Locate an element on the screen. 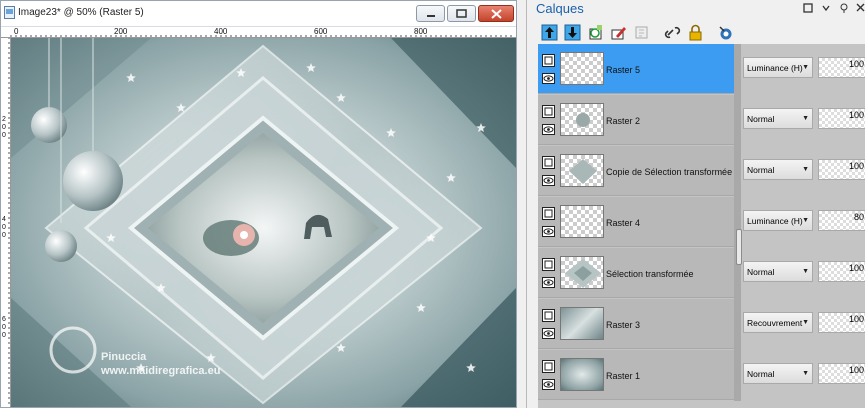 The image size is (865, 408). properties-icon is located at coordinates (641, 32).